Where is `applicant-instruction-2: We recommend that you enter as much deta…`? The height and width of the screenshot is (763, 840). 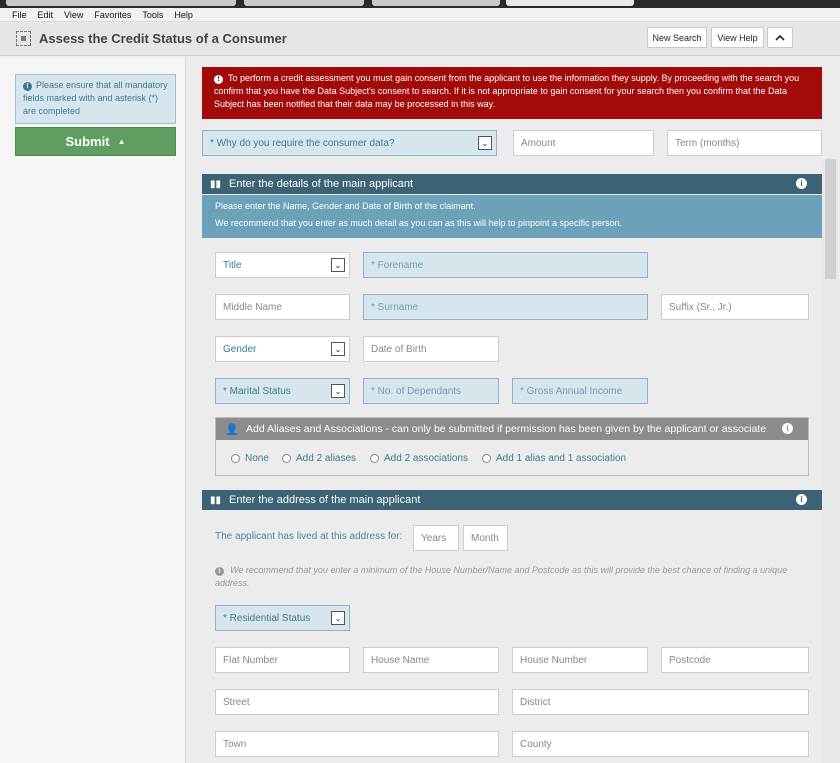
applicant-instruction-2: We recommend that you enter as much deta… is located at coordinates (419, 223).